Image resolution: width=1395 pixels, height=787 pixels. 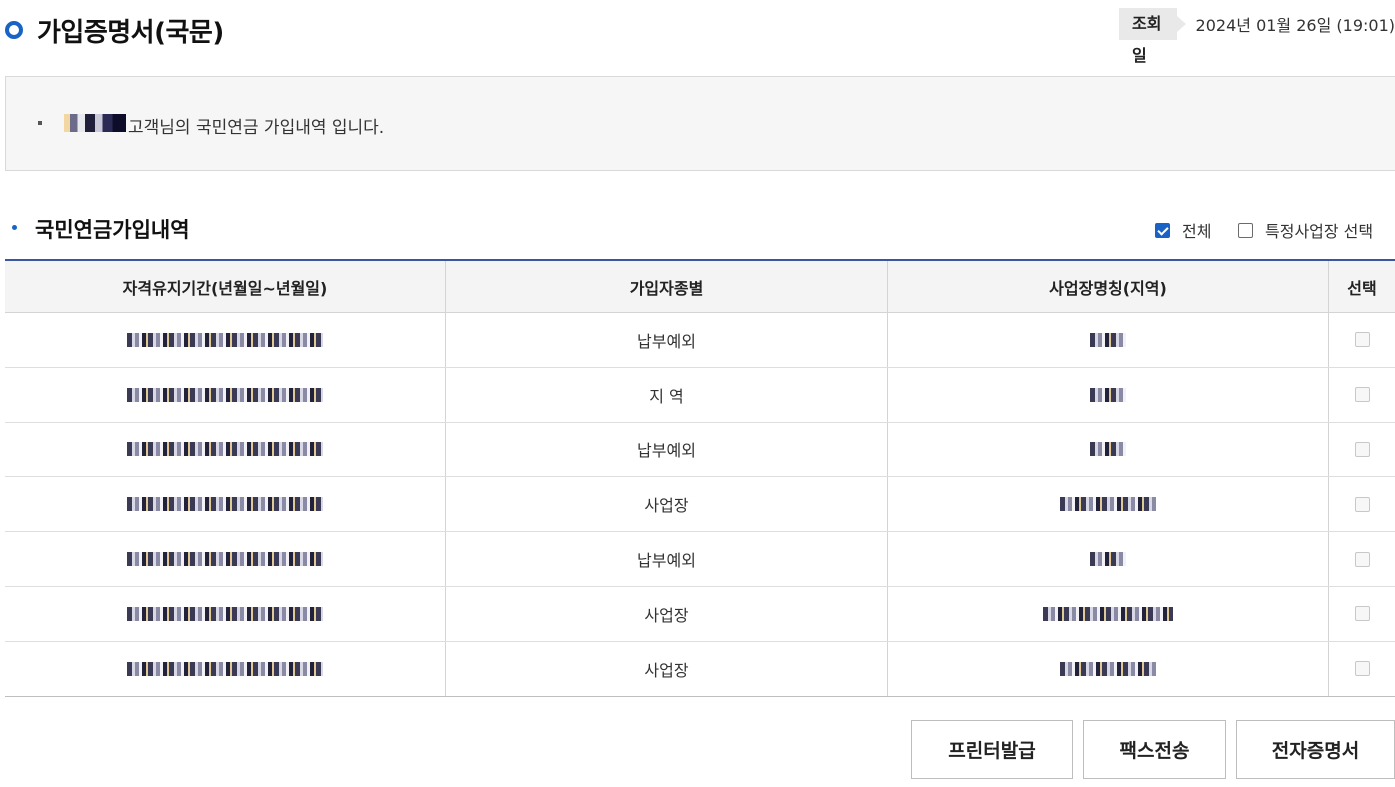 What do you see at coordinates (1245, 230) in the screenshot?
I see `checkbox-icon` at bounding box center [1245, 230].